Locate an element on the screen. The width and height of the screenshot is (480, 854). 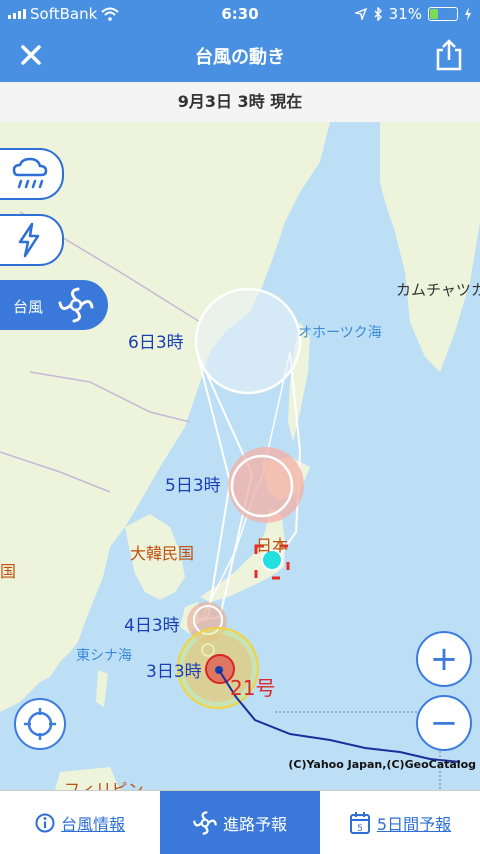
tab-typhoon-info: 台風情報 is located at coordinates (80, 822).